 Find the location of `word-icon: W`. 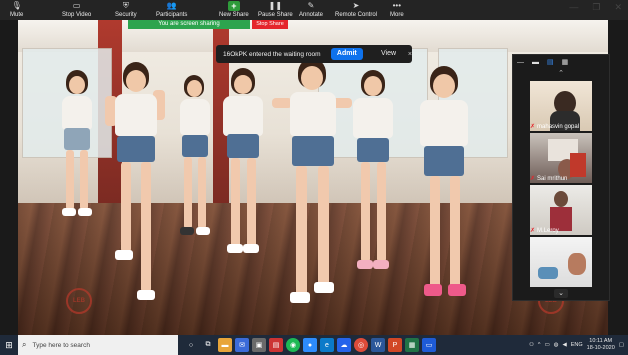

word-icon: W is located at coordinates (378, 345).